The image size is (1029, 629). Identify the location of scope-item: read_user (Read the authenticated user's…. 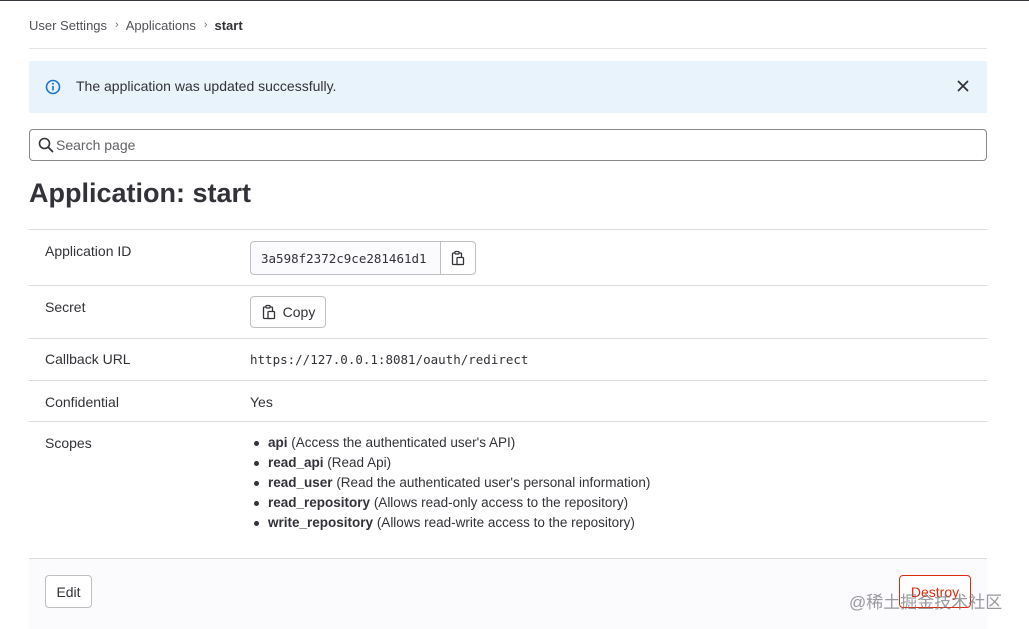
(450, 483).